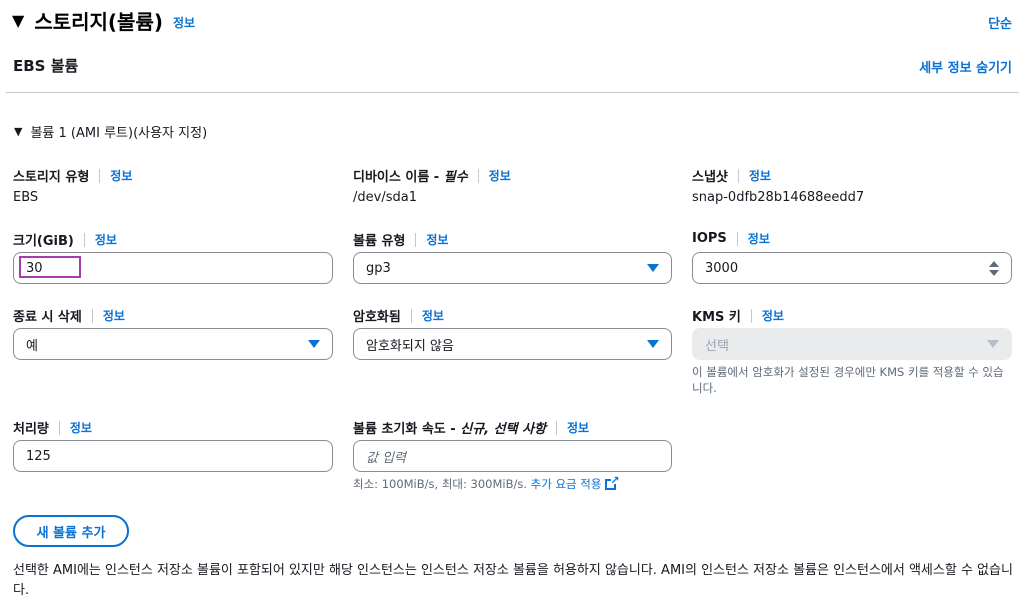  What do you see at coordinates (410, 346) in the screenshot?
I see `select-value: 암호화되지 않음` at bounding box center [410, 346].